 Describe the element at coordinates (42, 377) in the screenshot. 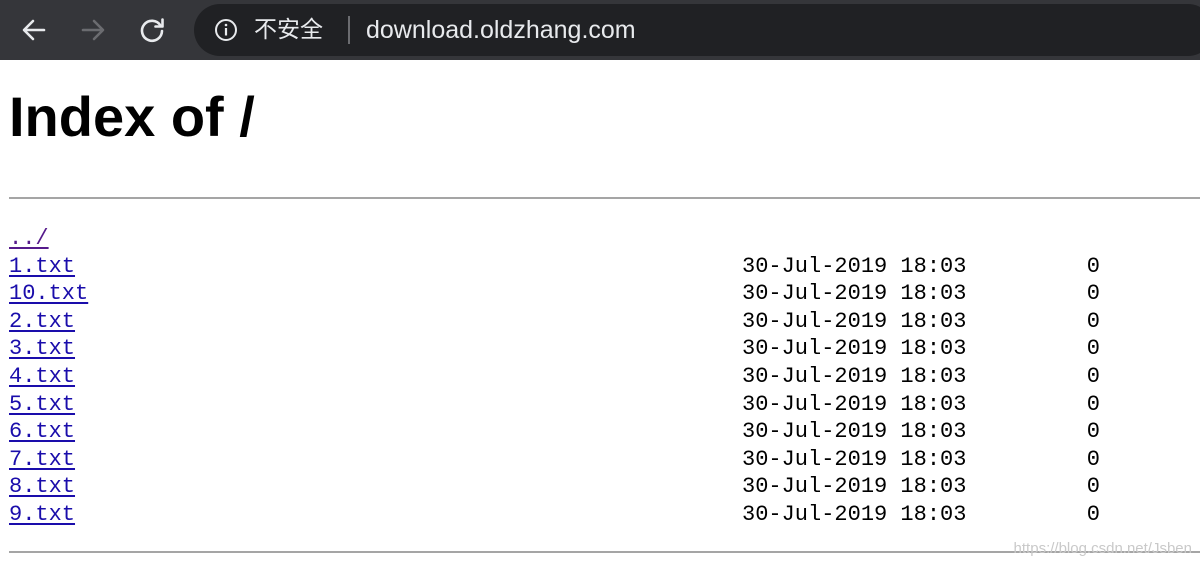

I see `file-link: 4.txt` at that location.